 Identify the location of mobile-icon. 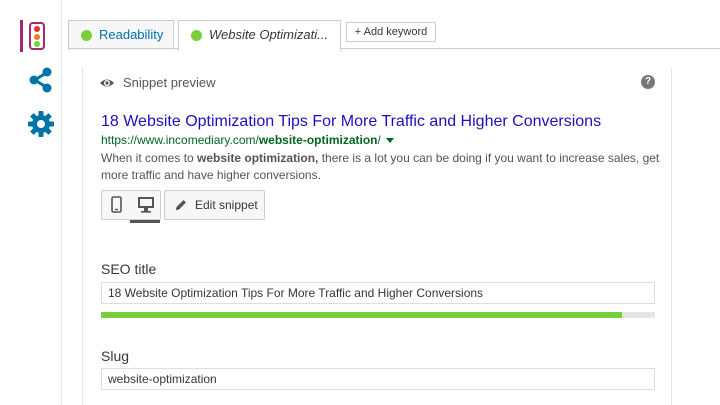
(116, 204).